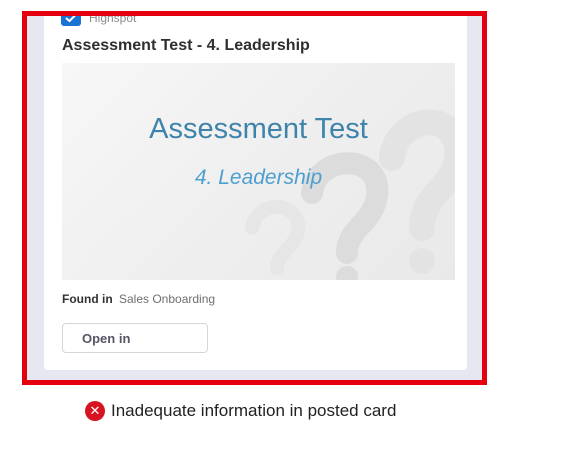 This screenshot has width=582, height=461. I want to click on found-in-label: Found in, so click(87, 299).